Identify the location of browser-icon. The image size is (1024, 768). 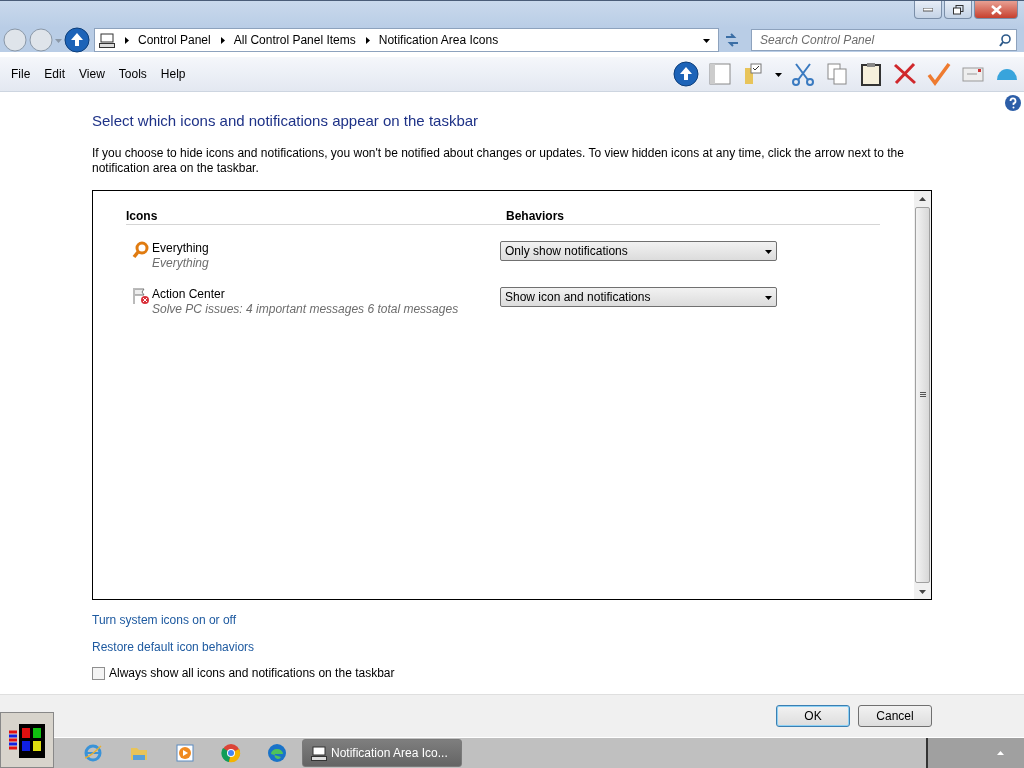
(93, 753).